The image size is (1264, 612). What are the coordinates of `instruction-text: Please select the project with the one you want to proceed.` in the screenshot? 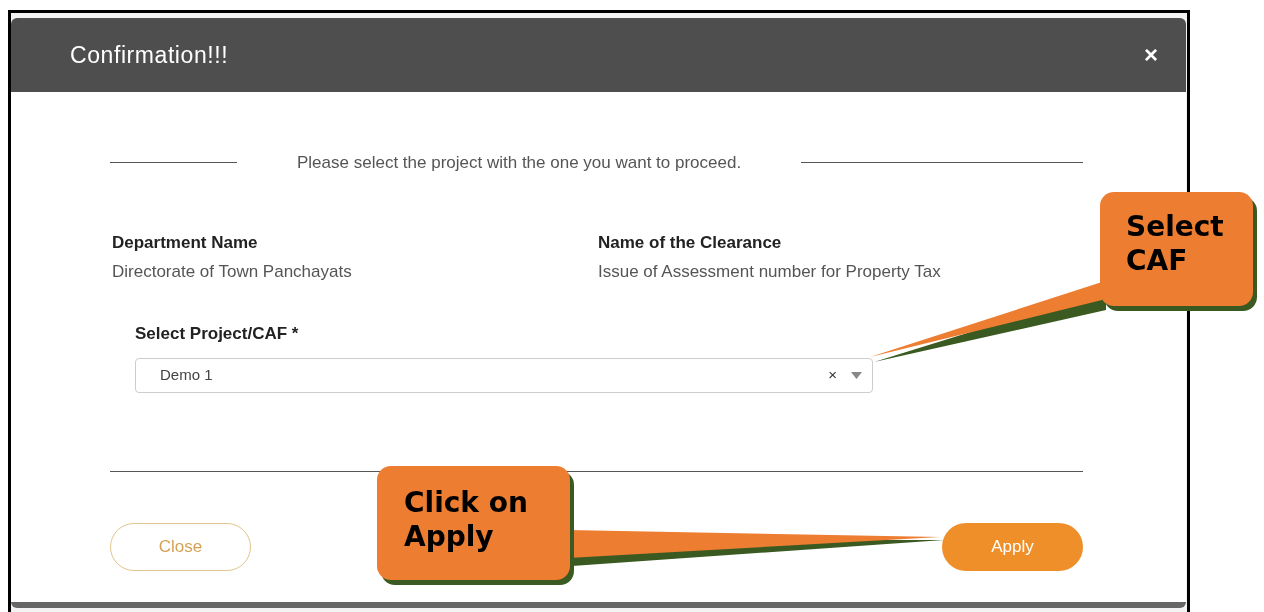 It's located at (519, 163).